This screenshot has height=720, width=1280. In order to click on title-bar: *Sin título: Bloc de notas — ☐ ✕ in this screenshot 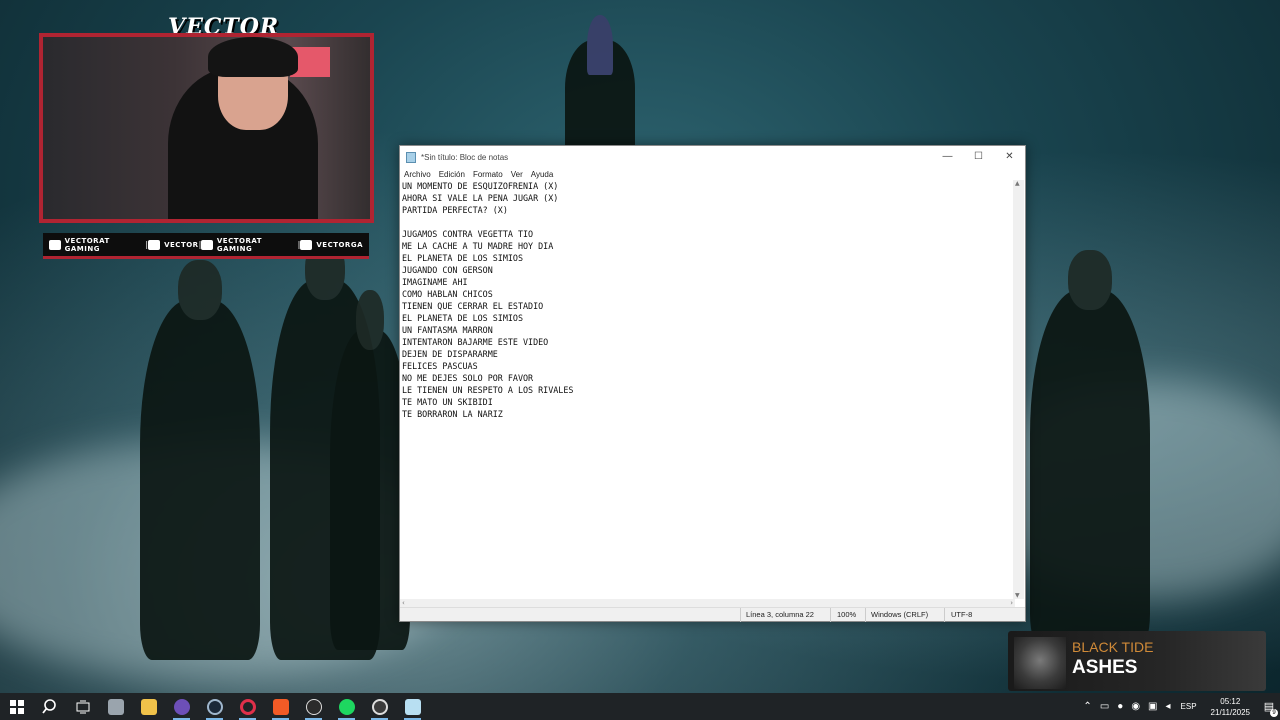, I will do `click(712, 157)`.